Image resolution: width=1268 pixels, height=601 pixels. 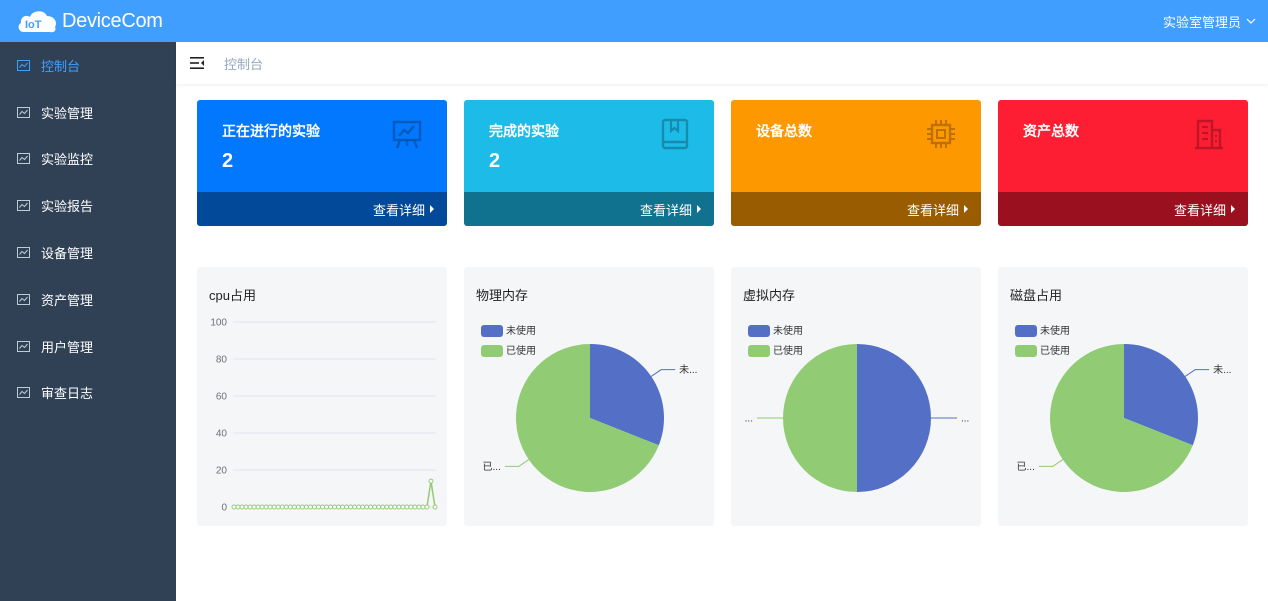 I want to click on sidebar-item-experiment-monitor: 实验监控, so click(x=88, y=159).